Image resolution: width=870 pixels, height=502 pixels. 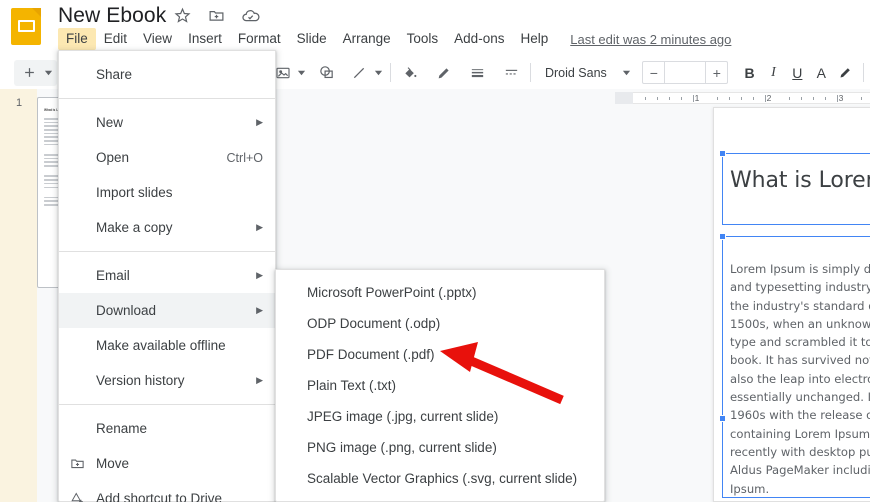 I want to click on file-menu-item-import-slides: Import slides, so click(x=167, y=192).